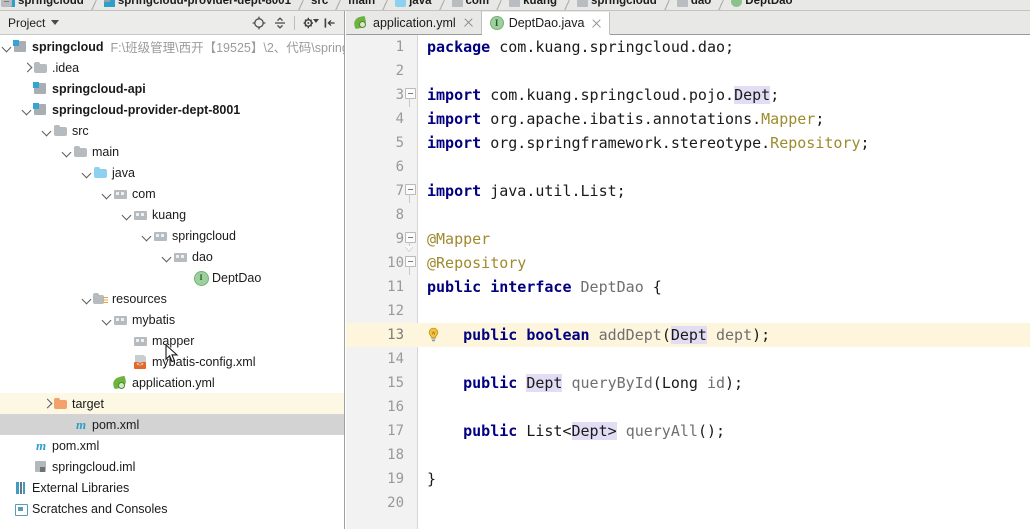 The height and width of the screenshot is (529, 1030). I want to click on tree-item-kuang: kuang, so click(172, 214).